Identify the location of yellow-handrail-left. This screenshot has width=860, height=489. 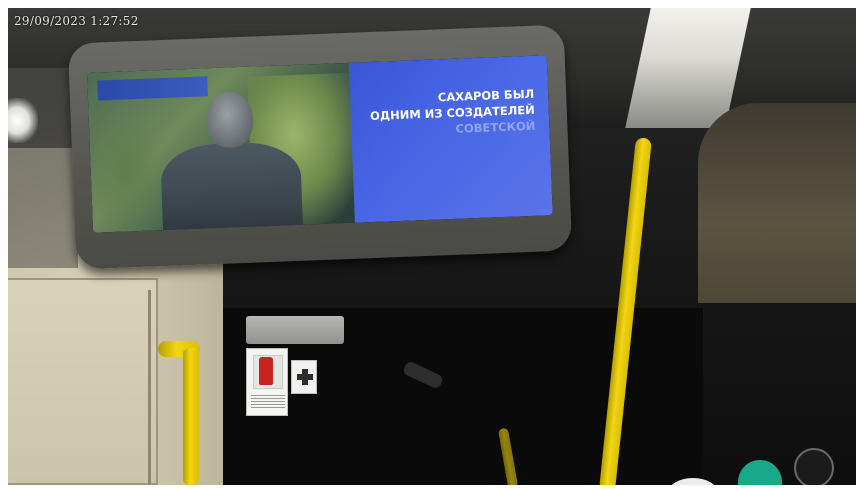
(191, 416).